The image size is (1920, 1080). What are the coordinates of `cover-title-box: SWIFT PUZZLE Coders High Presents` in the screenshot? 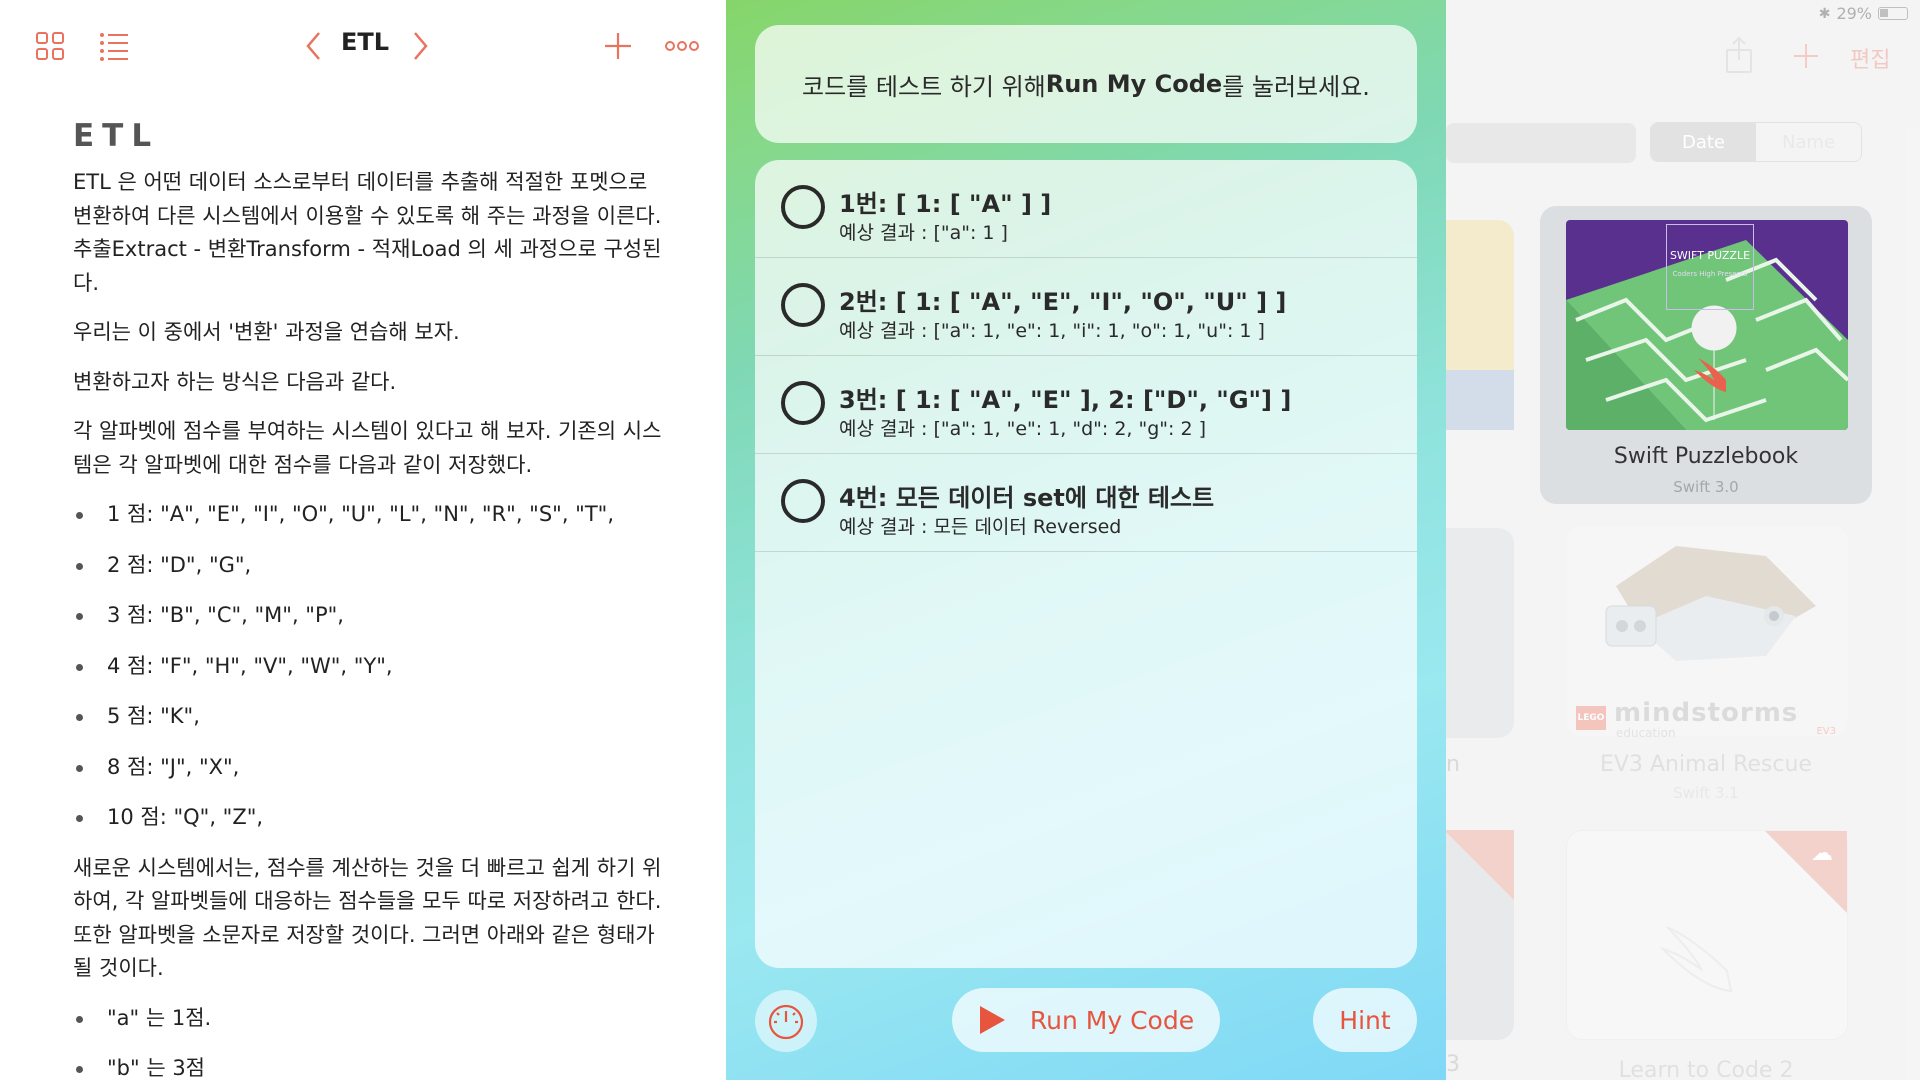 It's located at (1710, 267).